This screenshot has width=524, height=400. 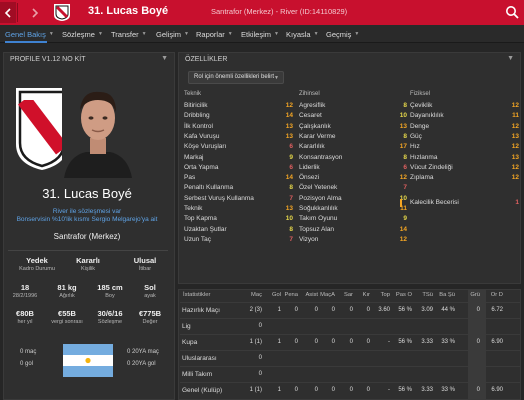 I want to click on table-row: Uluslararası 0, so click(x=350, y=357).